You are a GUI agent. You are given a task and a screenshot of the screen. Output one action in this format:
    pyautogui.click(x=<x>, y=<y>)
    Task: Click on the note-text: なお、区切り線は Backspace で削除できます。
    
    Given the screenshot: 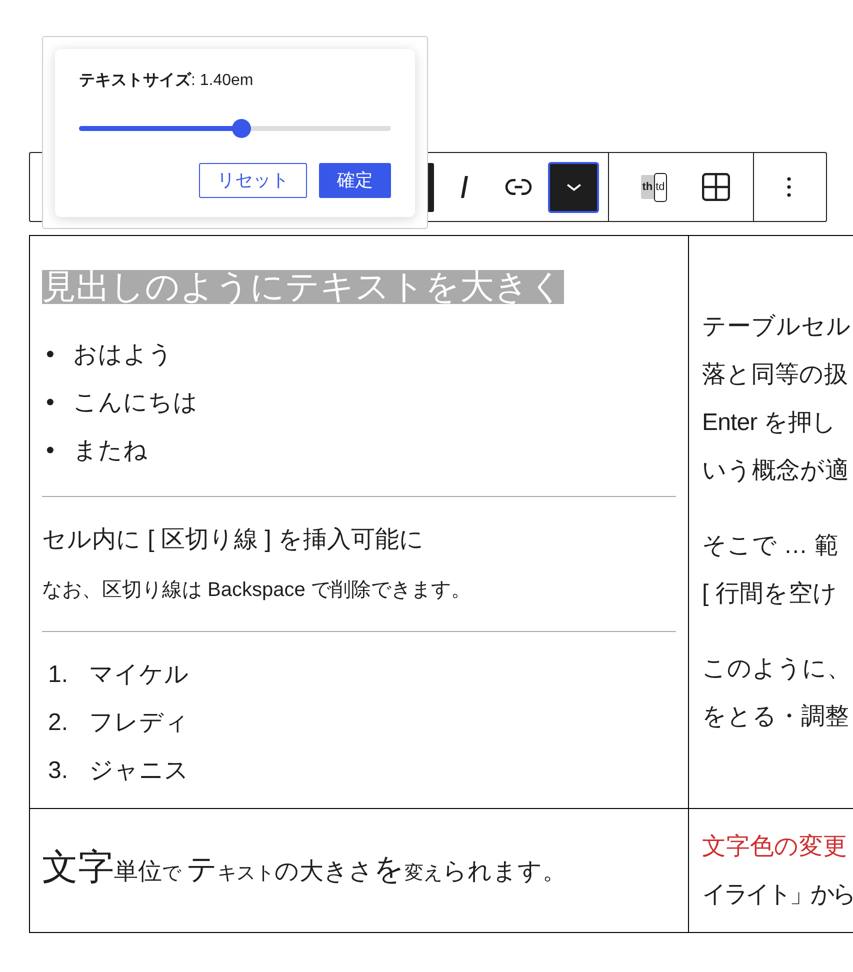 What is the action you would take?
    pyautogui.click(x=256, y=590)
    